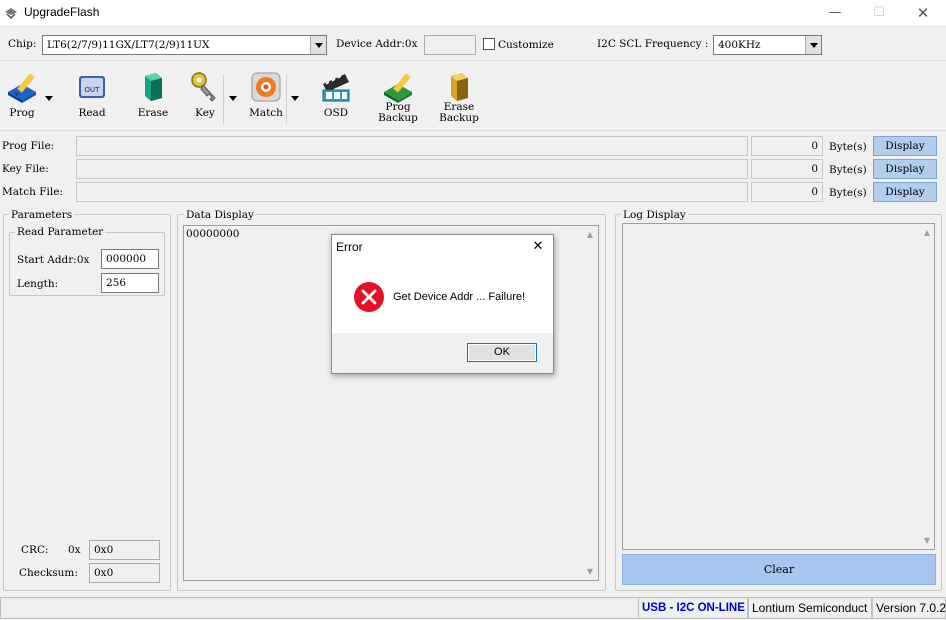  What do you see at coordinates (459, 297) in the screenshot?
I see `dialog-message: Get Device Addr ... Failure!` at bounding box center [459, 297].